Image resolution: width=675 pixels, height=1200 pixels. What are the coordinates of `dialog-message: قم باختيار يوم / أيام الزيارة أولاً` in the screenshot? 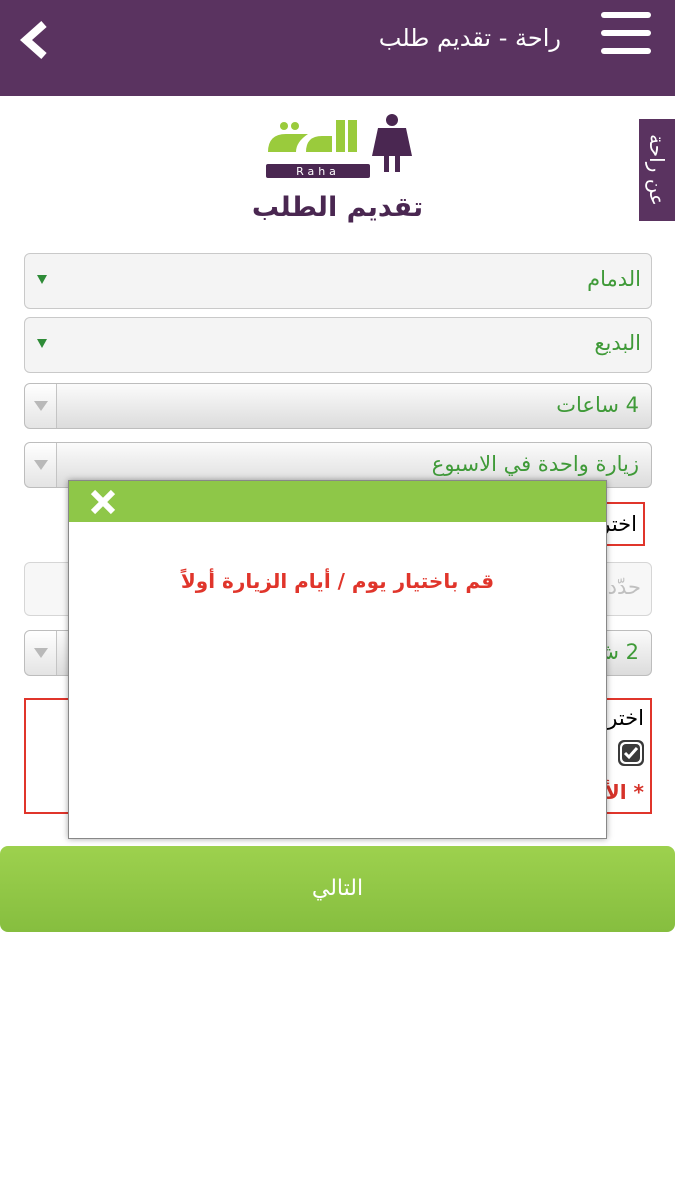 It's located at (337, 581).